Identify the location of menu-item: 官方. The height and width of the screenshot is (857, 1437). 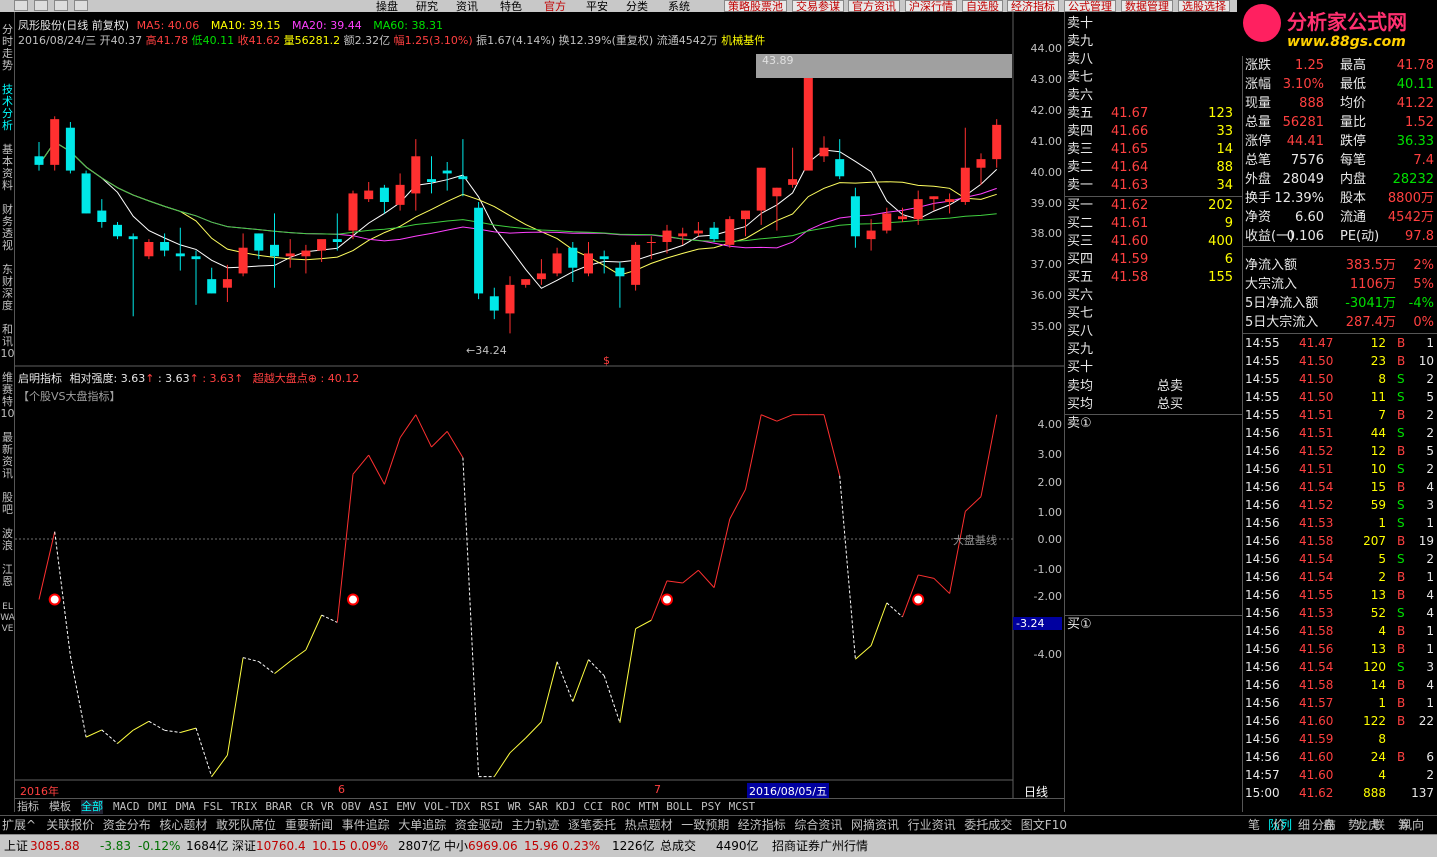
(555, 6).